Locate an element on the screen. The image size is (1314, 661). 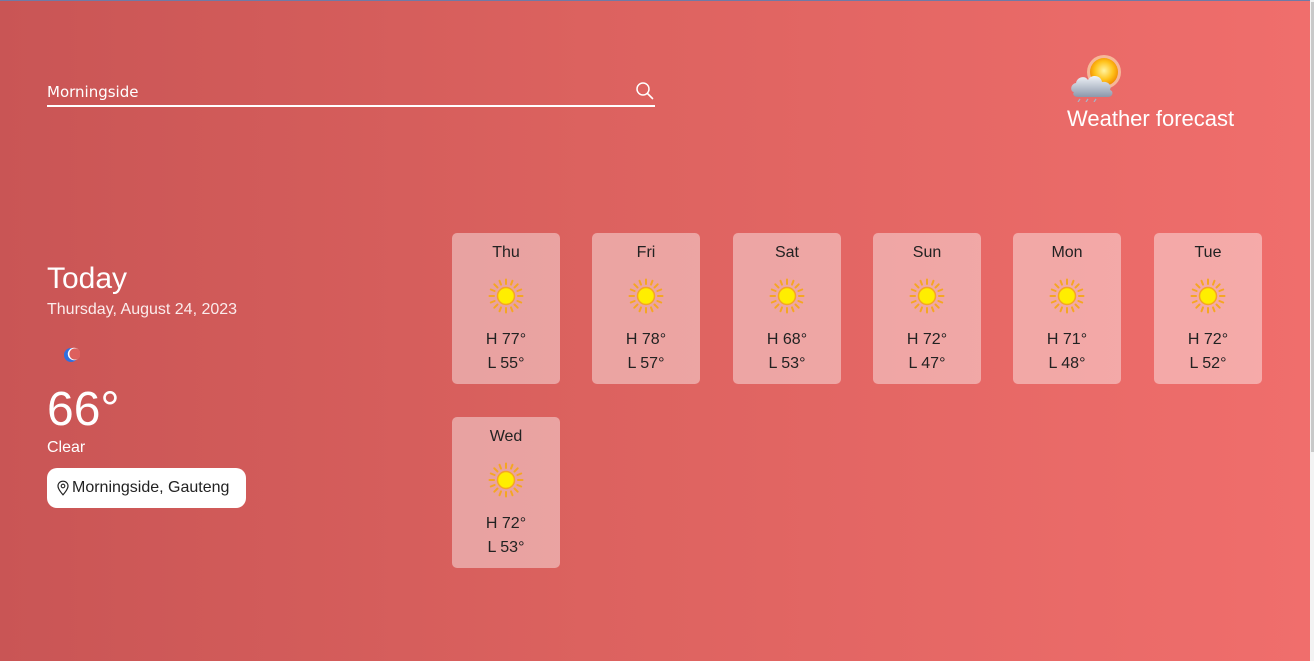
forecast-high: H 71° is located at coordinates (1067, 339).